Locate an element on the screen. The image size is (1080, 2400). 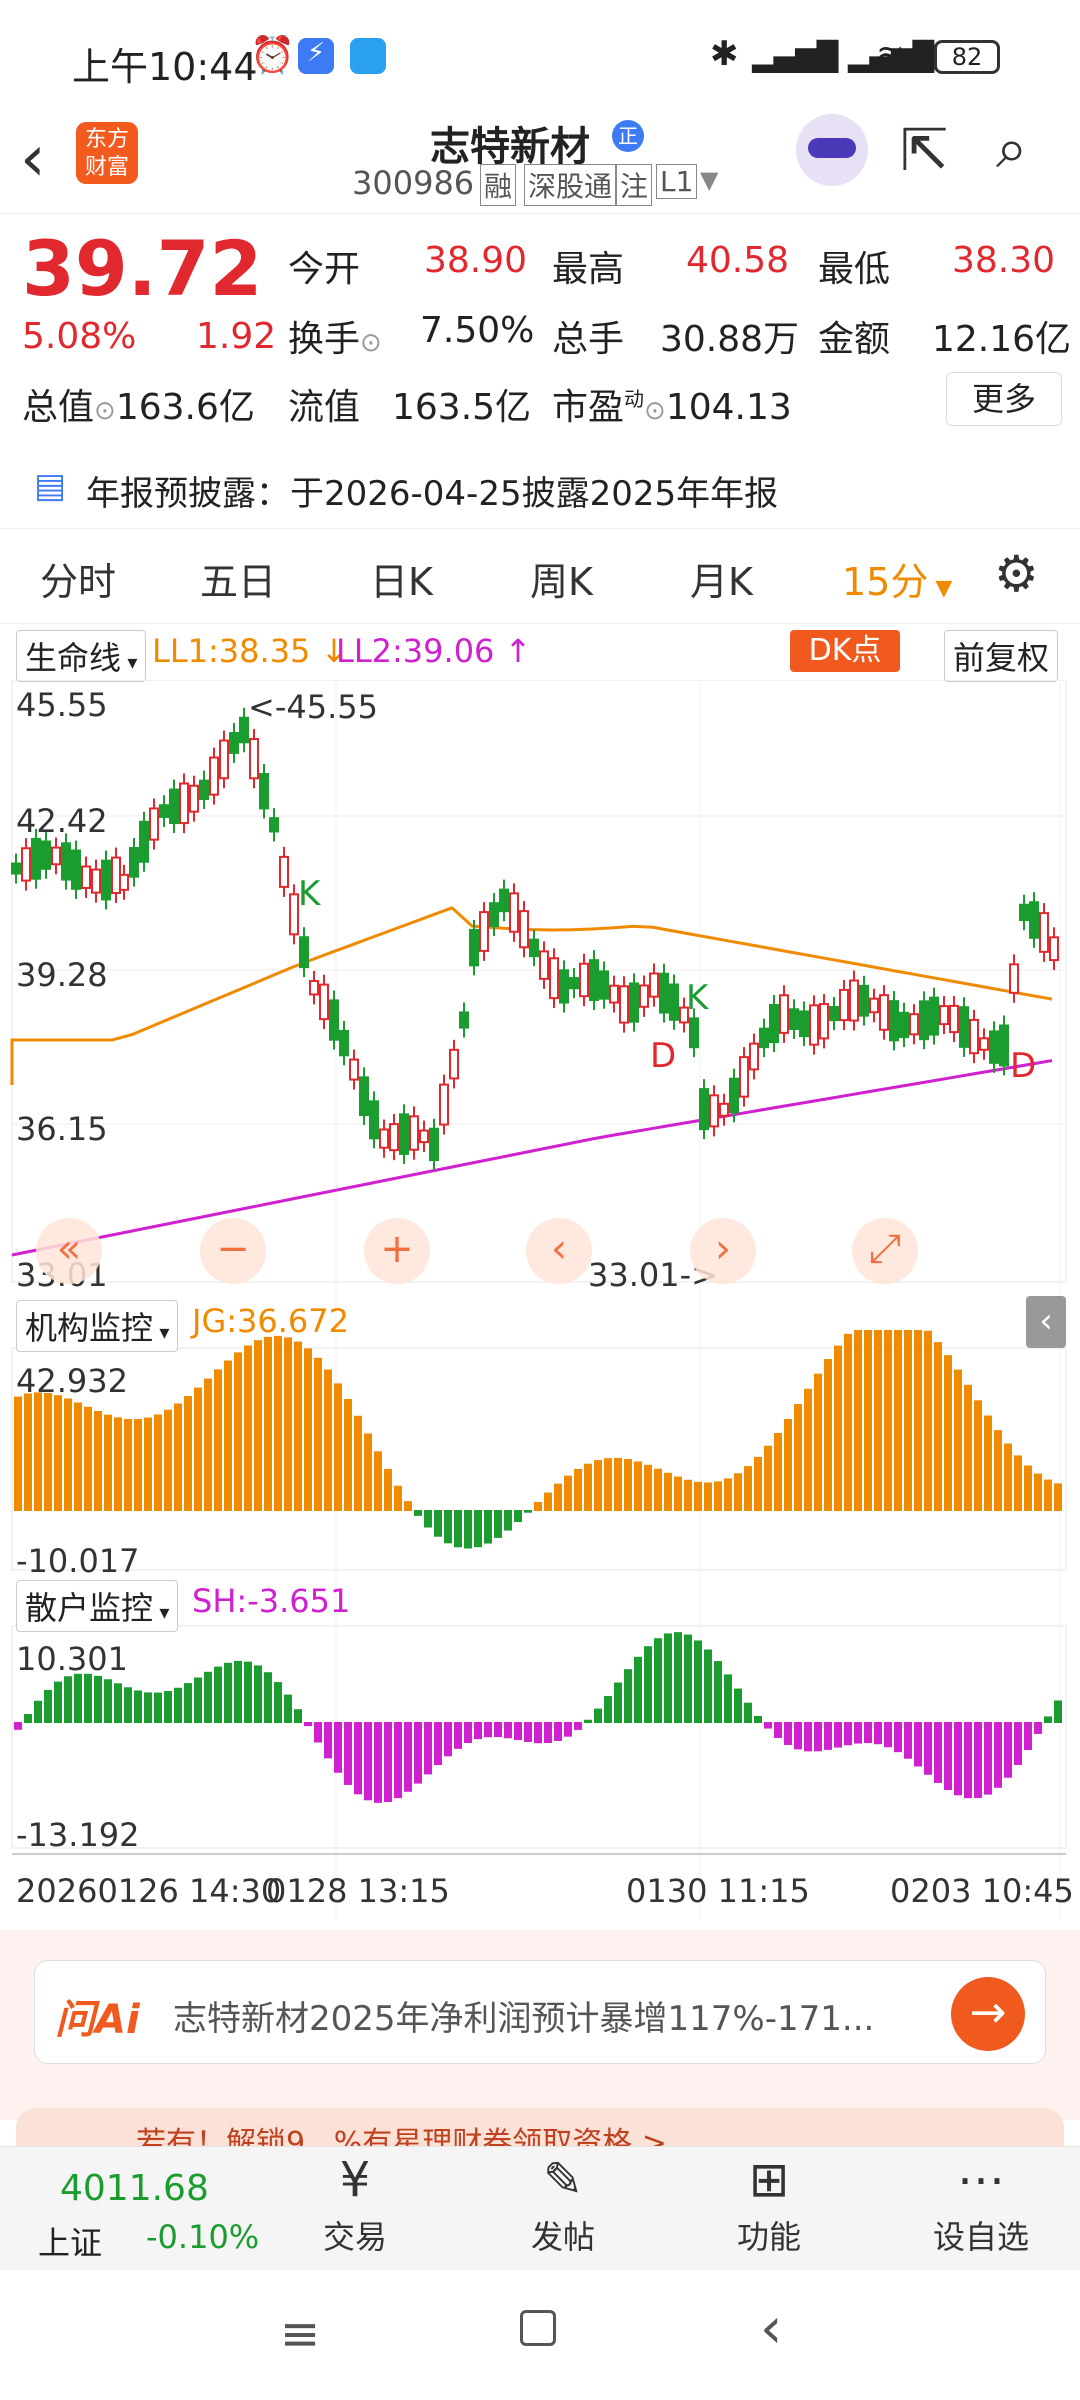
amount-label: 金额 is located at coordinates (854, 339).